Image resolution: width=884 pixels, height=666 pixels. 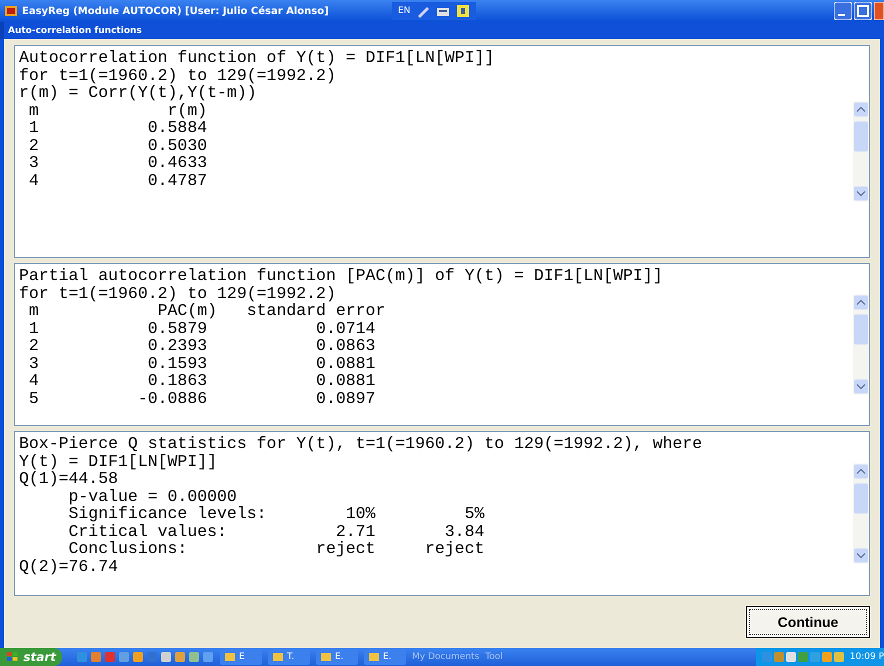 I want to click on start-button: start, so click(x=31, y=657).